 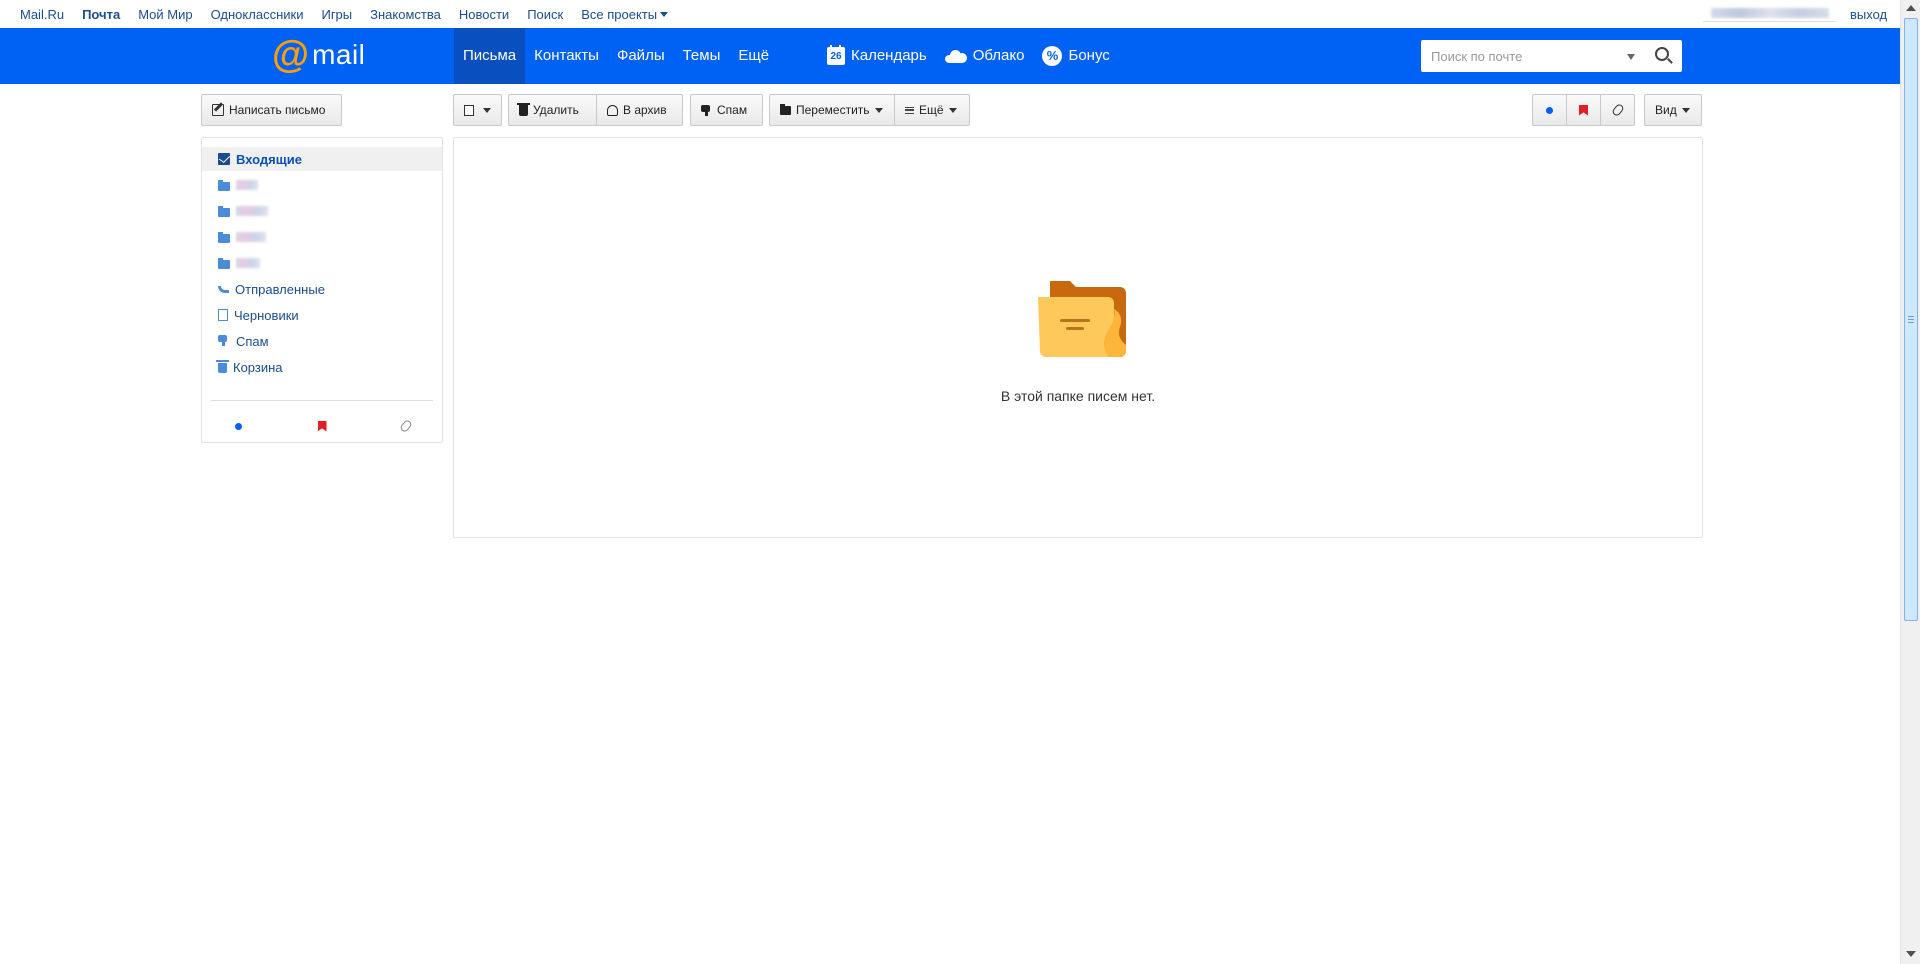 What do you see at coordinates (1521, 56) in the screenshot?
I see `search-input` at bounding box center [1521, 56].